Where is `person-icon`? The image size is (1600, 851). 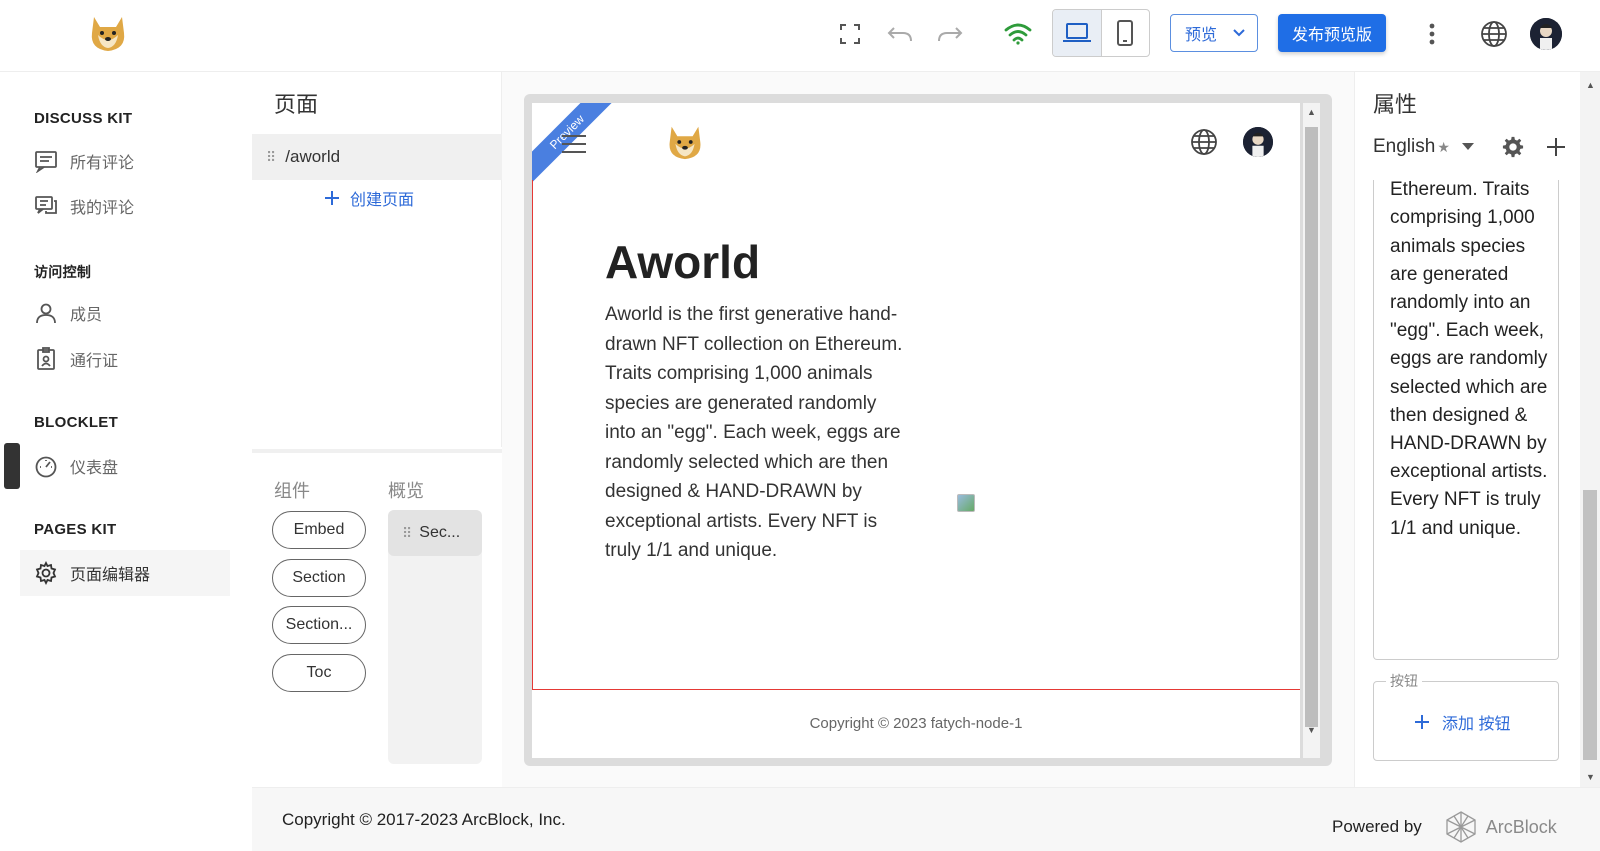
person-icon is located at coordinates (46, 313).